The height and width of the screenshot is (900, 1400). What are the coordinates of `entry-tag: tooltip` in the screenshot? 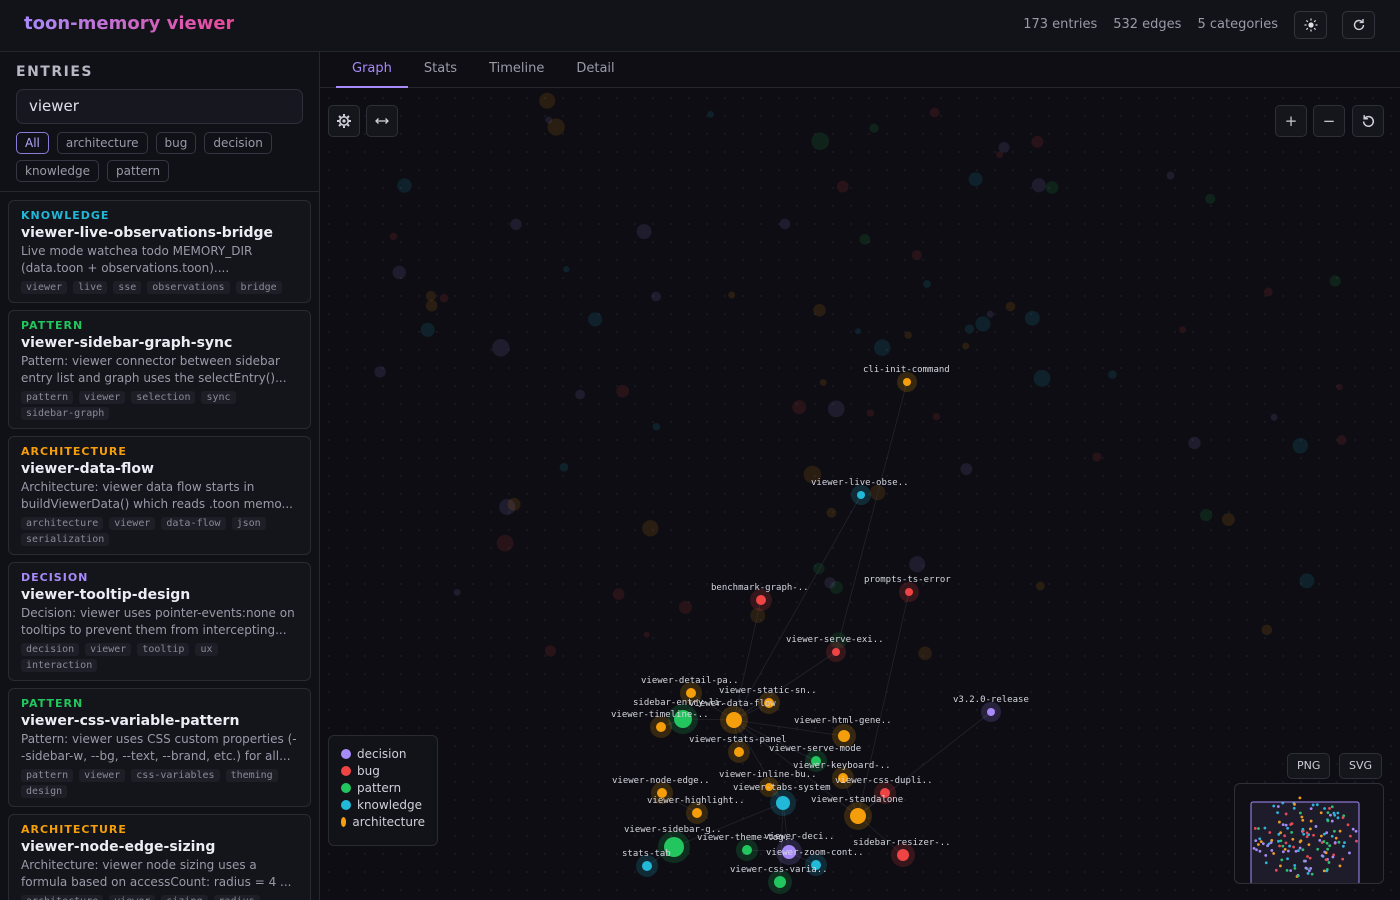 It's located at (163, 649).